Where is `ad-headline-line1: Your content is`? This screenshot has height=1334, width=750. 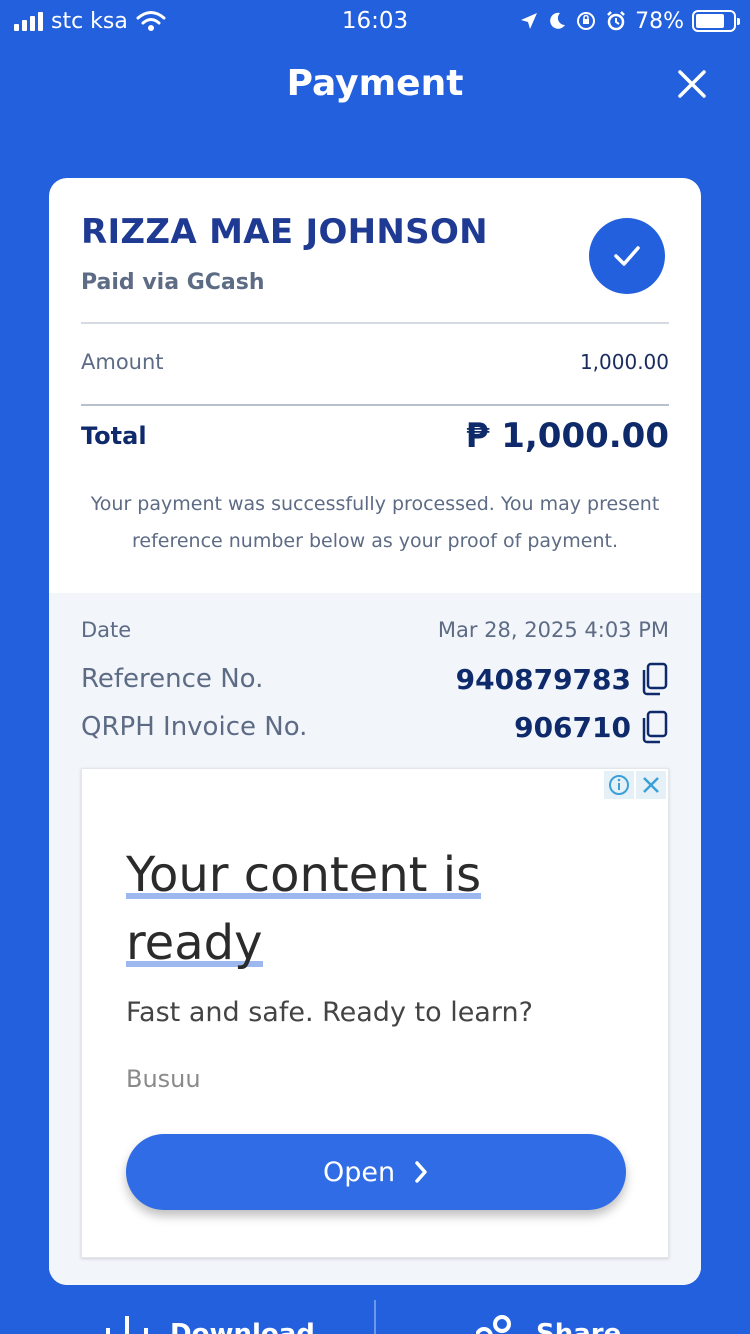
ad-headline-line1: Your content is is located at coordinates (304, 875).